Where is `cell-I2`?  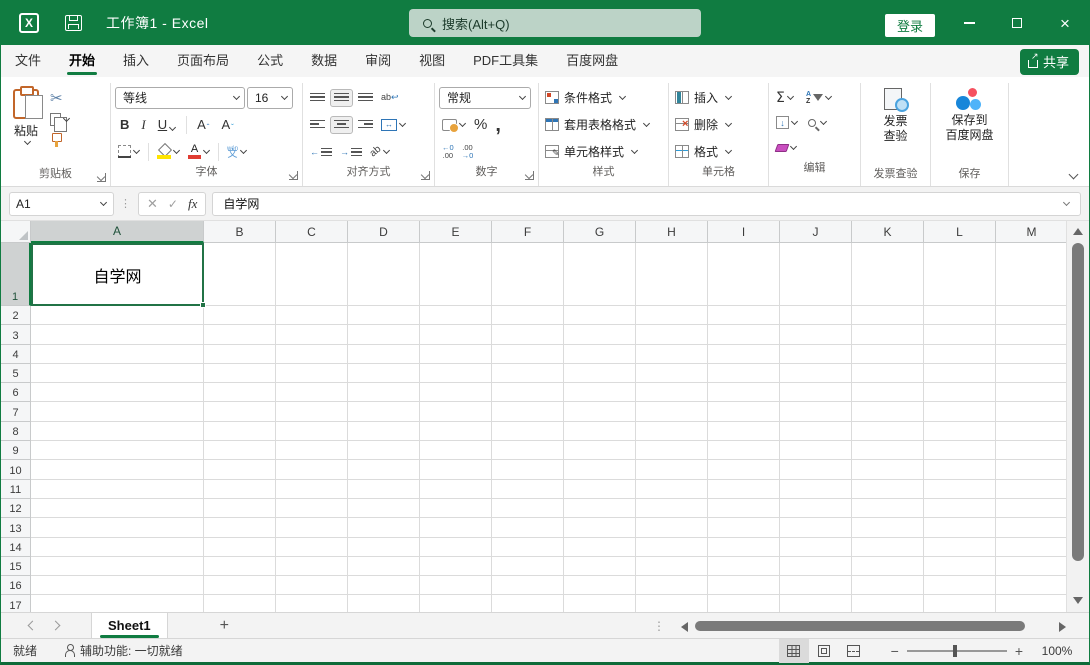 cell-I2 is located at coordinates (744, 316).